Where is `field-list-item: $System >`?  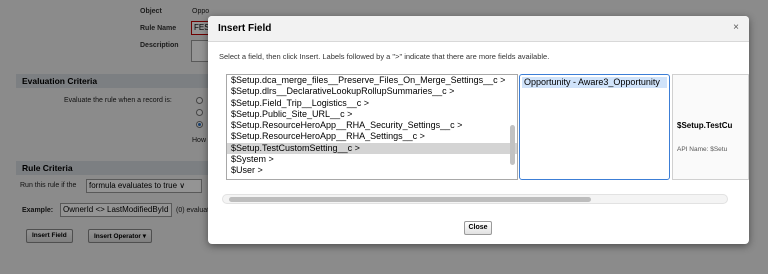
field-list-item: $System > is located at coordinates (372, 159).